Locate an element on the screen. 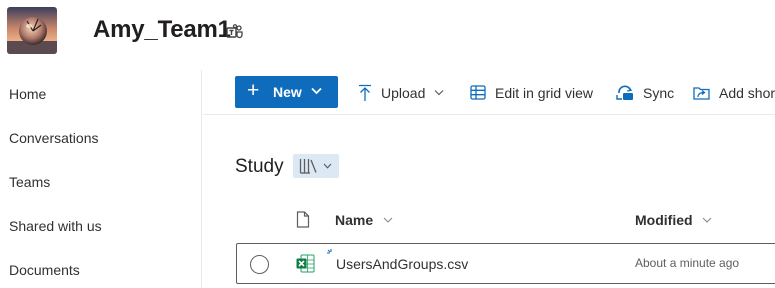 The height and width of the screenshot is (288, 775). upload-icon is located at coordinates (365, 92).